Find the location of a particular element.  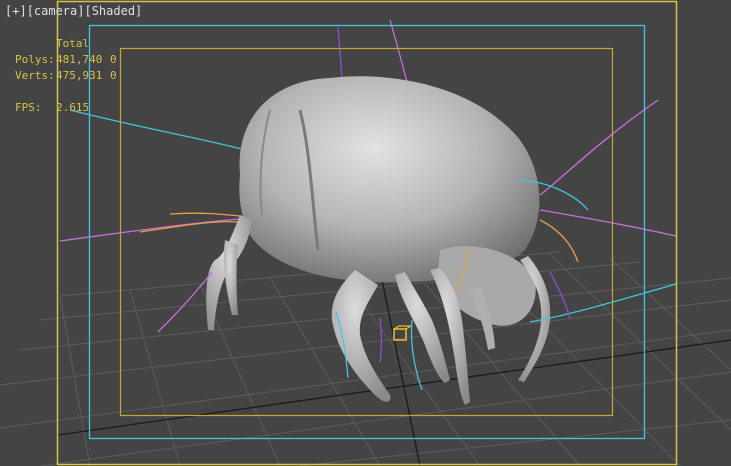

stats-polys-label: Polys: is located at coordinates (35, 59).